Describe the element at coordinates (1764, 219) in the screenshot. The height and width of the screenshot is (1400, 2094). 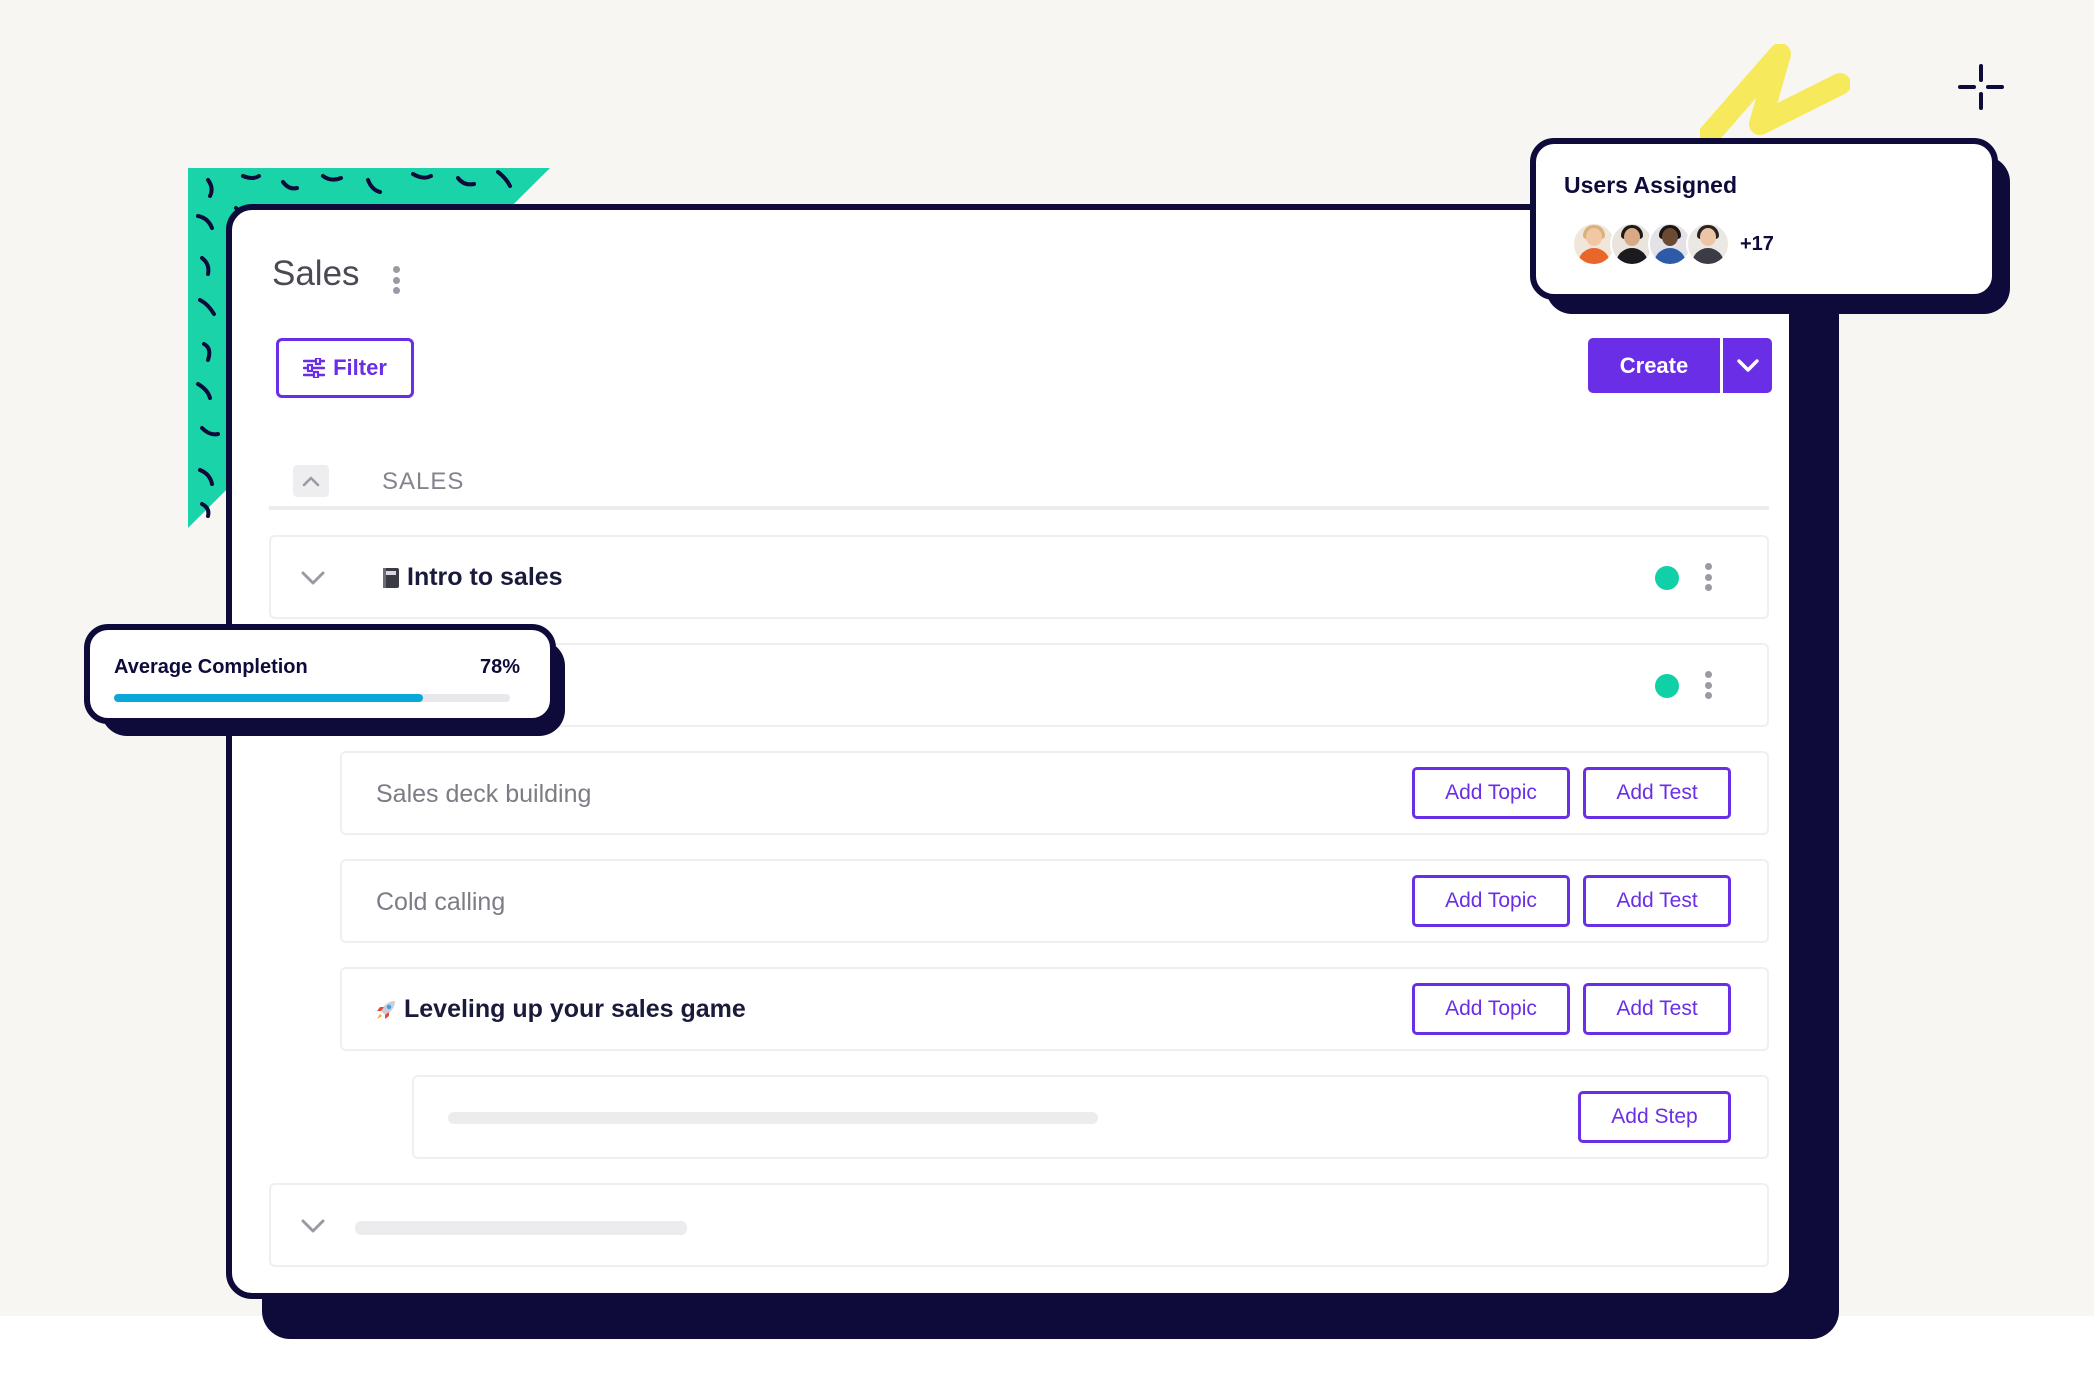
I see `users-assigned-card: Users Assigned +17` at that location.